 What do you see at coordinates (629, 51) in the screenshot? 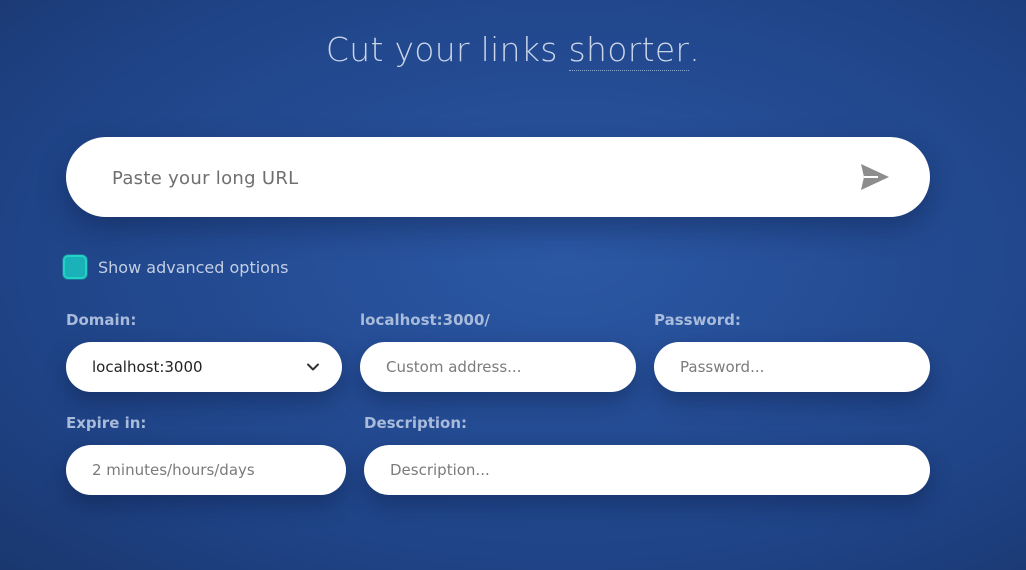
I see `headline-accent: shorter` at bounding box center [629, 51].